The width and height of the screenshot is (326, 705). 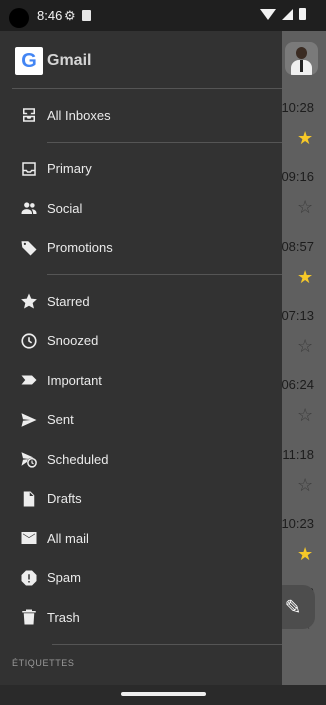 What do you see at coordinates (287, 14) in the screenshot?
I see `signal-icon` at bounding box center [287, 14].